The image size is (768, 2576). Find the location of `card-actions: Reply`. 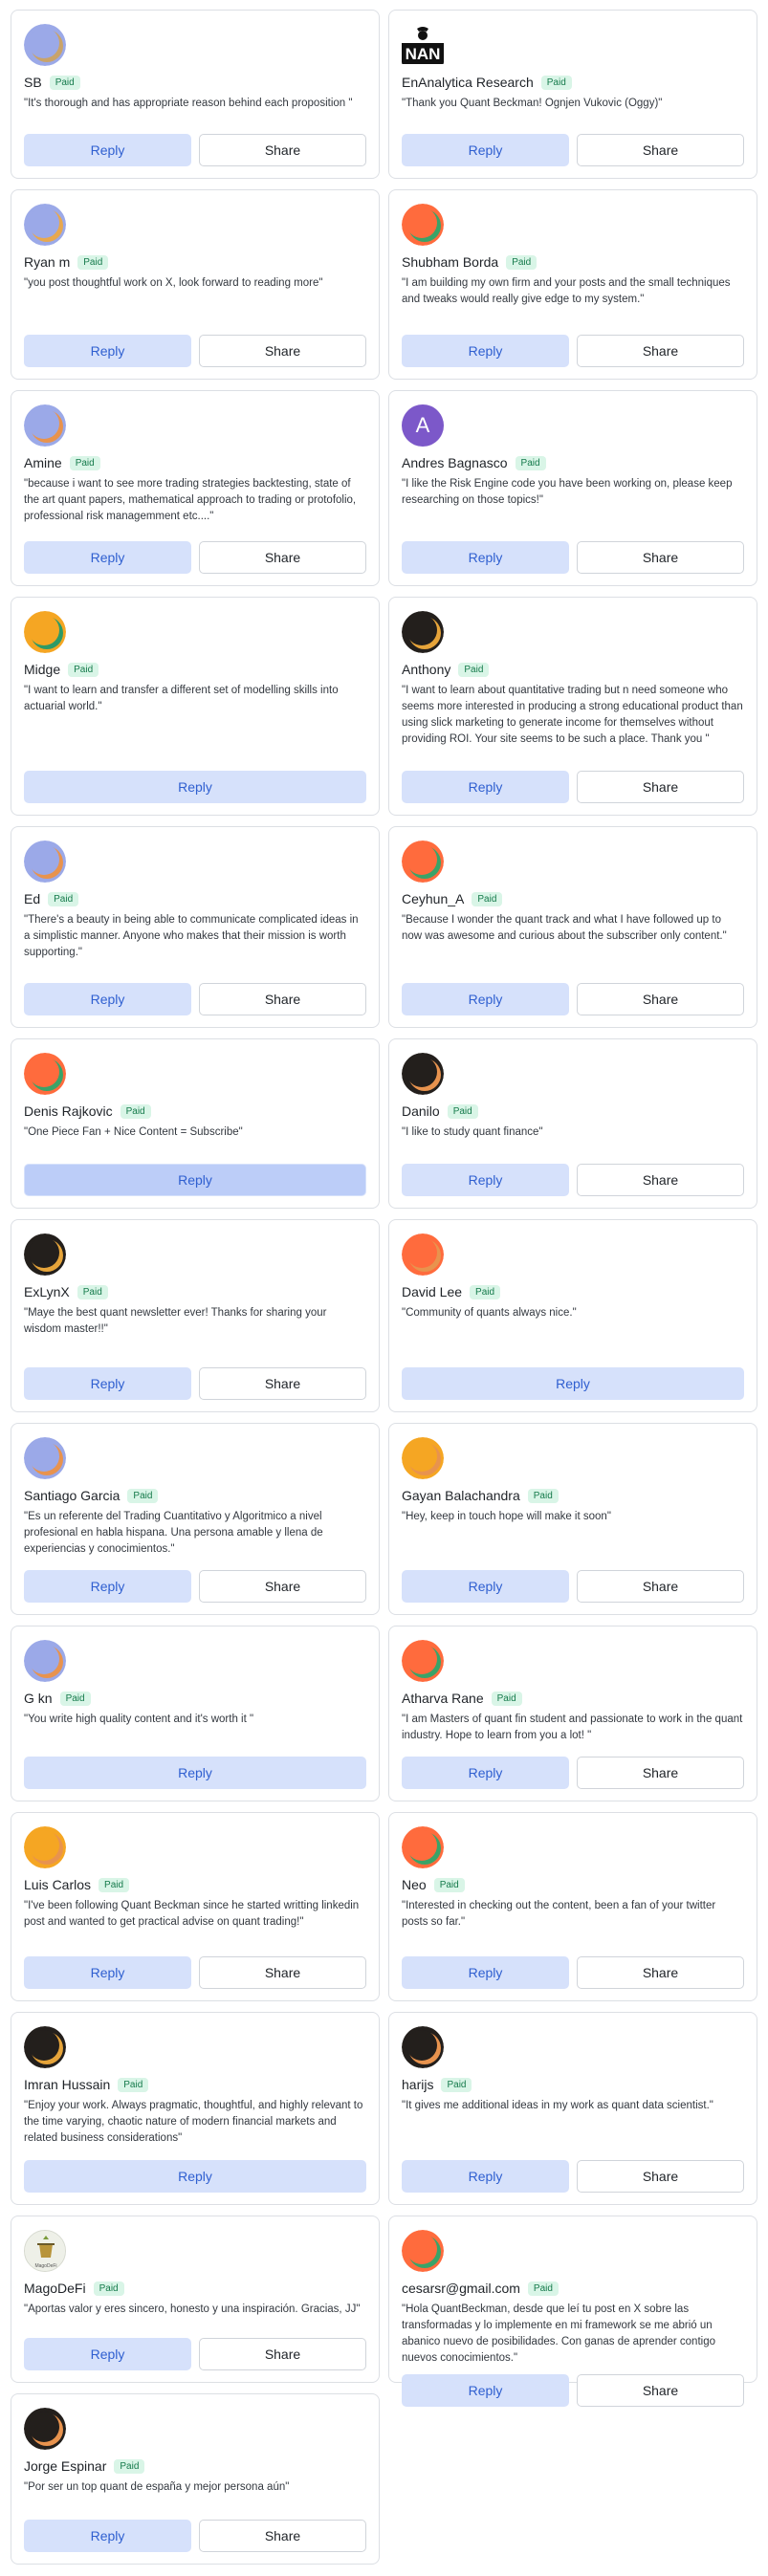

card-actions: Reply is located at coordinates (195, 1180).